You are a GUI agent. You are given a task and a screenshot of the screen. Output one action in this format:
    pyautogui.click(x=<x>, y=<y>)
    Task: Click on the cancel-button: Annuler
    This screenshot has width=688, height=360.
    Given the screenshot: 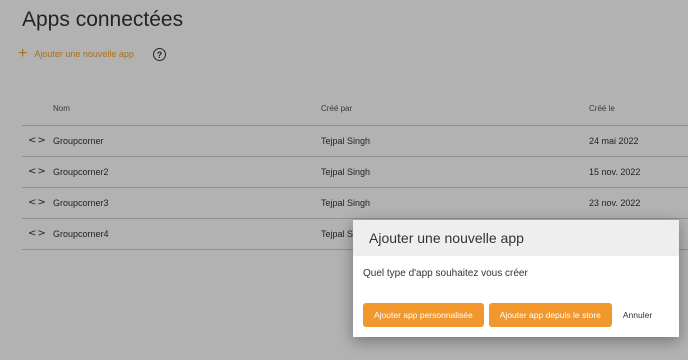 What is the action you would take?
    pyautogui.click(x=637, y=315)
    